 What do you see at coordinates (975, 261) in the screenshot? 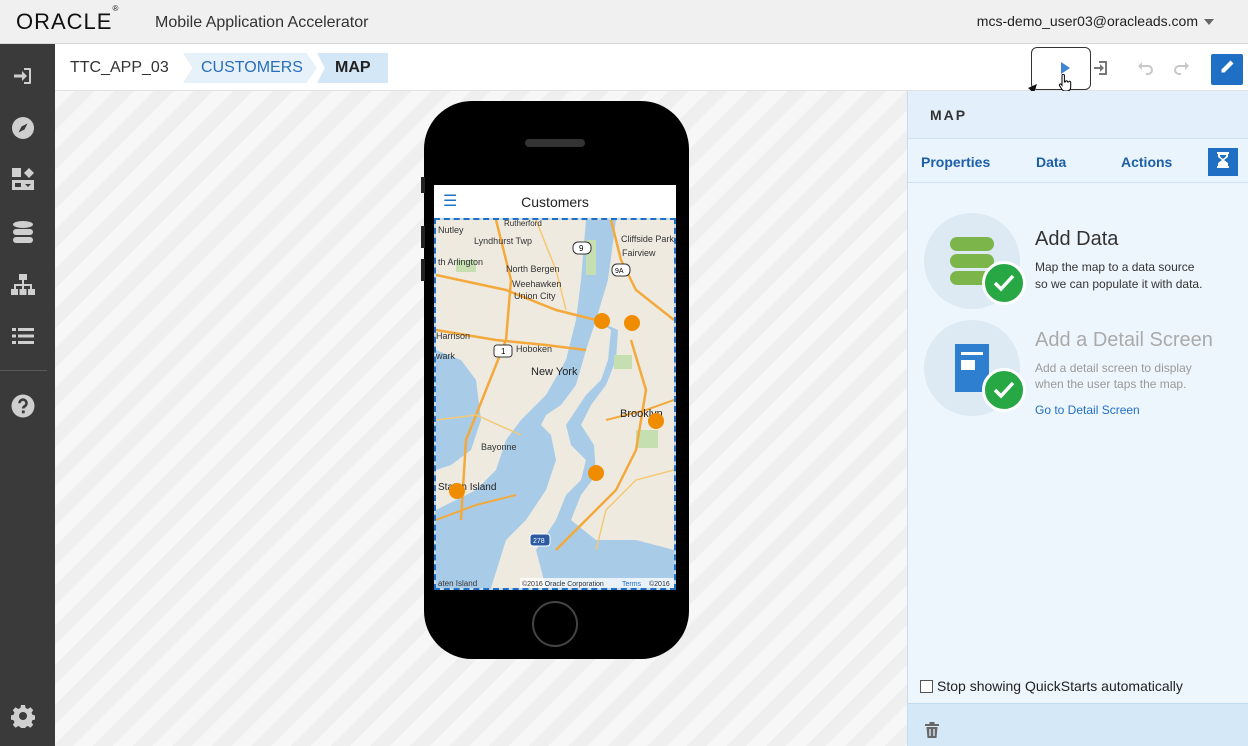
I see `add-data-illustration` at bounding box center [975, 261].